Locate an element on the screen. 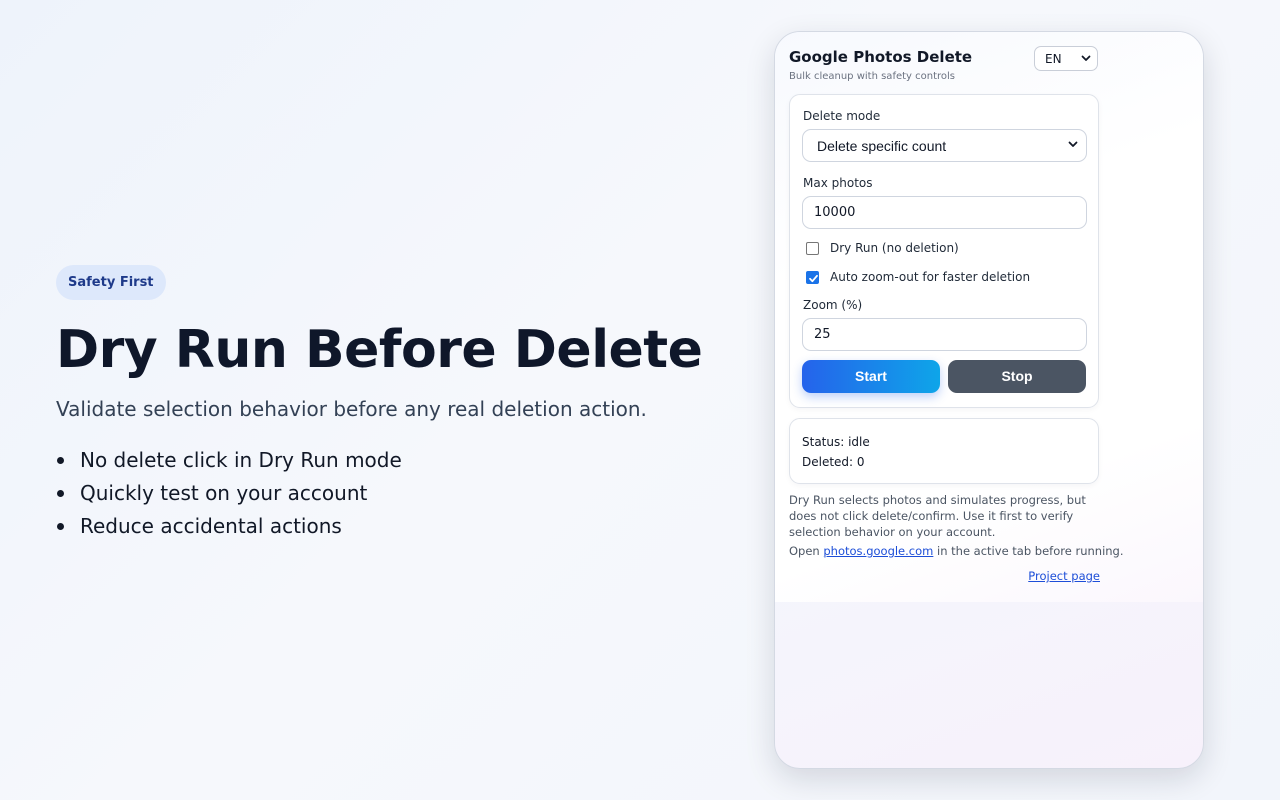 This screenshot has width=1280, height=800. safety-badge: Safety First is located at coordinates (111, 282).